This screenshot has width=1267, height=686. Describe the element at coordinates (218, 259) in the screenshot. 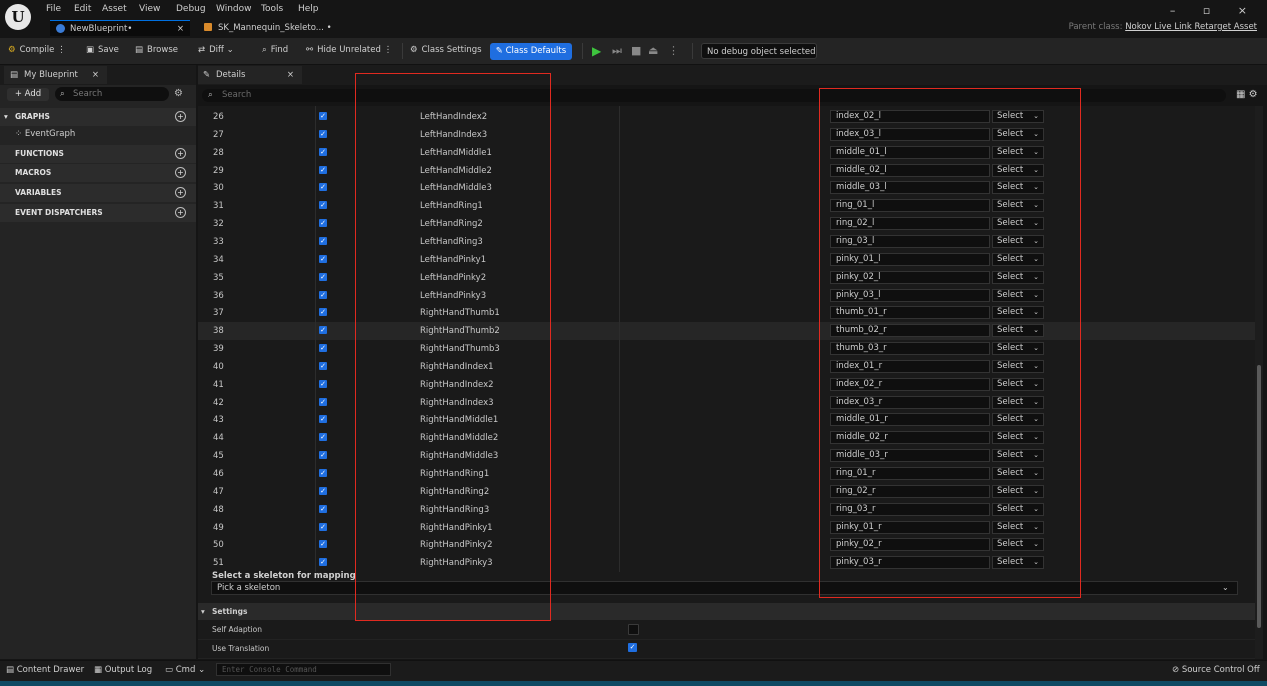

I see `row-index: 34` at that location.